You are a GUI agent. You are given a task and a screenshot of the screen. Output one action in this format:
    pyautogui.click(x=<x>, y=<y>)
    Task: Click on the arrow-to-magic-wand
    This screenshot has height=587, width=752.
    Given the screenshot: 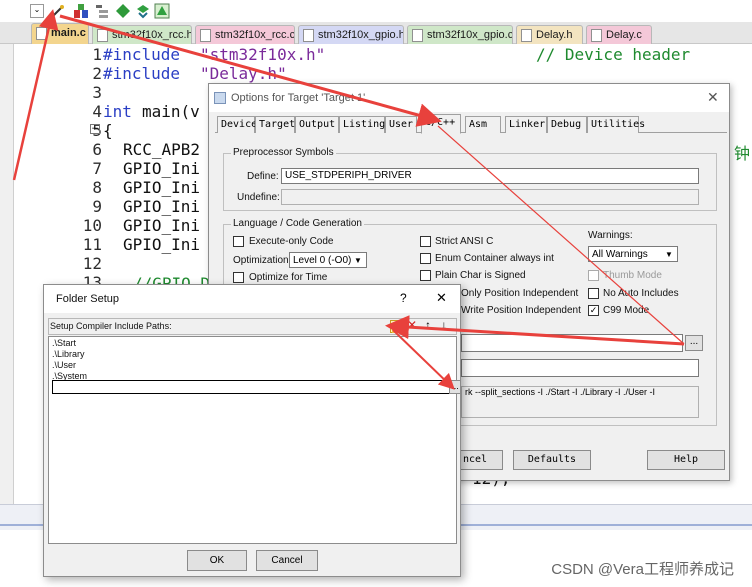 What is the action you would take?
    pyautogui.click(x=35, y=95)
    